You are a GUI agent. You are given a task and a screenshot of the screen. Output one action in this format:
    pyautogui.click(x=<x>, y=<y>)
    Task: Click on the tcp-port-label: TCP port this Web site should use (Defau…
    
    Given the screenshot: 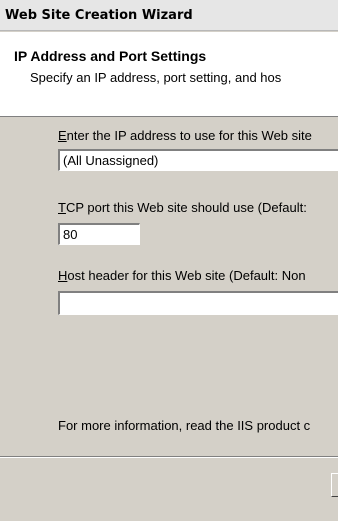 What is the action you would take?
    pyautogui.click(x=198, y=207)
    